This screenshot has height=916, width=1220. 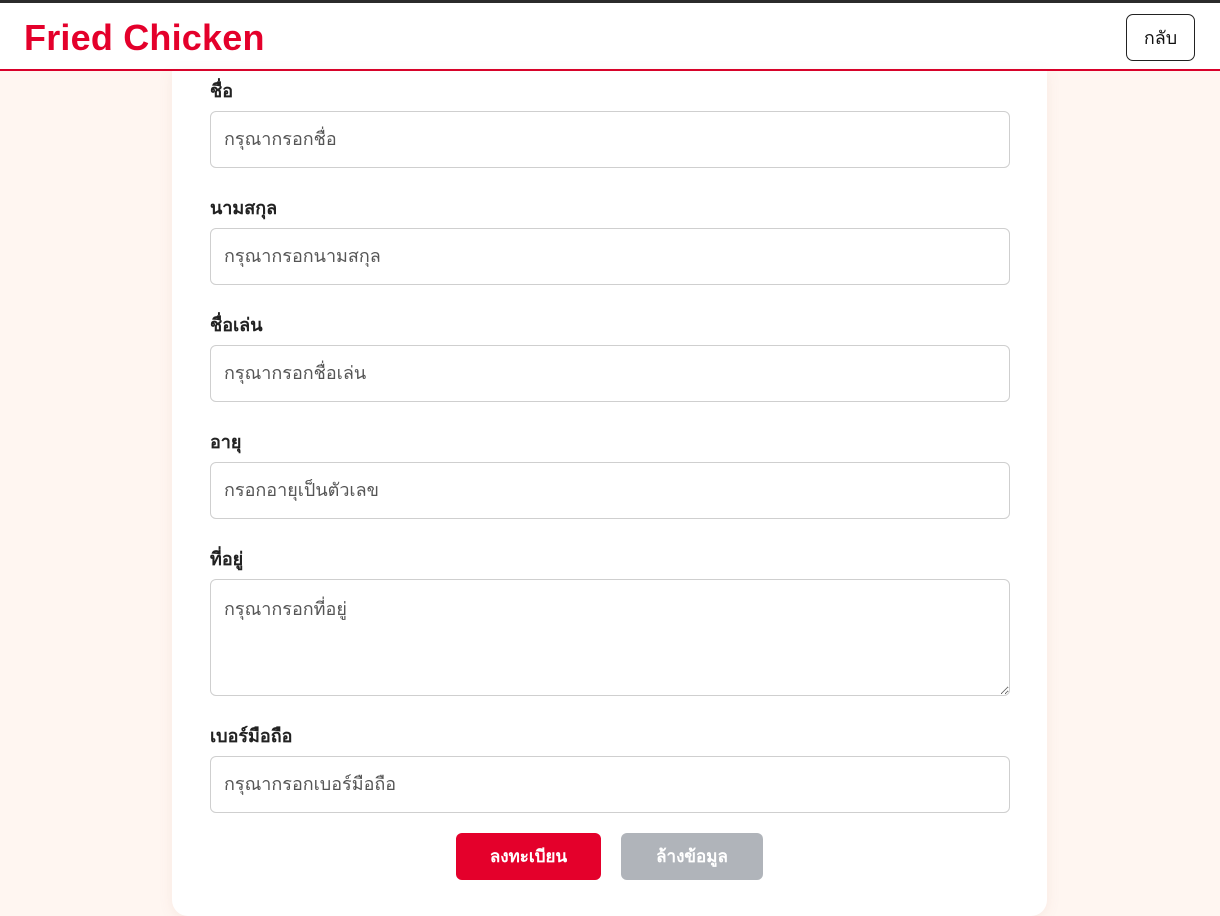 What do you see at coordinates (610, 373) in the screenshot?
I see `nickname-input` at bounding box center [610, 373].